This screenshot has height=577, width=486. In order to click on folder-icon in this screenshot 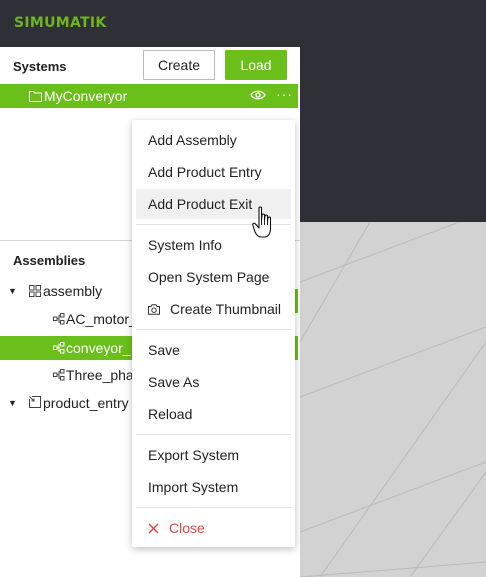, I will do `click(35, 96)`.